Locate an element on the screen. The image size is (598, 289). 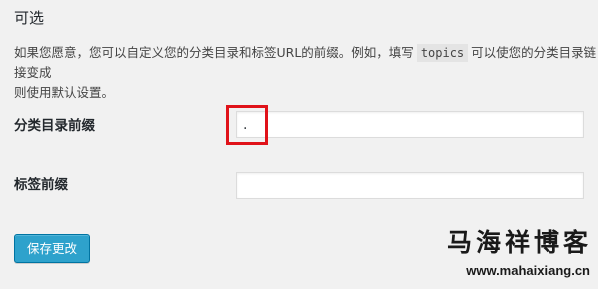
section-title: 可选 is located at coordinates (29, 18).